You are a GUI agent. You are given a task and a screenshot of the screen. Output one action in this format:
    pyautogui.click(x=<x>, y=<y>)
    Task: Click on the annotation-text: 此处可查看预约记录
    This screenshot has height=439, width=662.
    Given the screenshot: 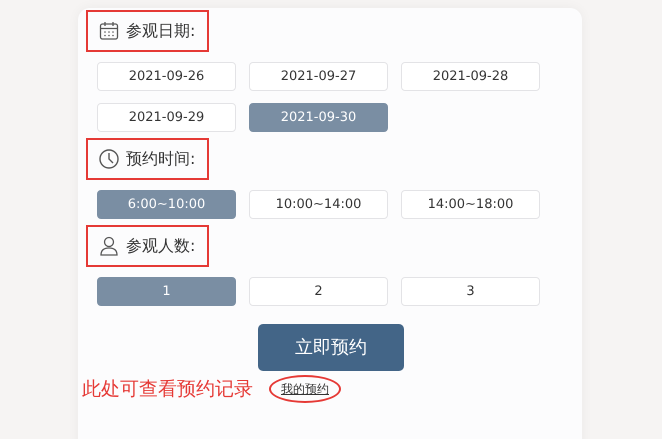 What is the action you would take?
    pyautogui.click(x=167, y=389)
    